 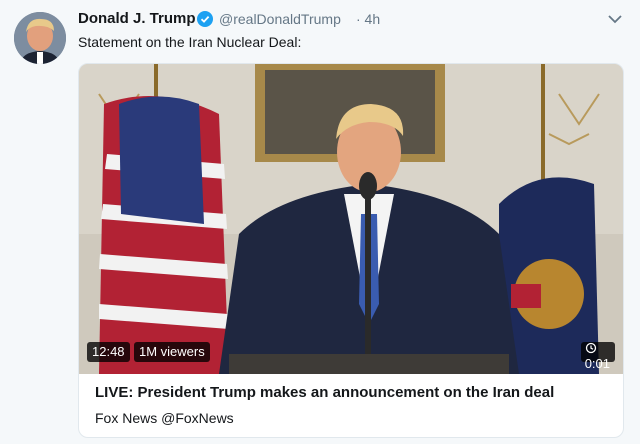 What do you see at coordinates (205, 19) in the screenshot?
I see `verified-badge-icon` at bounding box center [205, 19].